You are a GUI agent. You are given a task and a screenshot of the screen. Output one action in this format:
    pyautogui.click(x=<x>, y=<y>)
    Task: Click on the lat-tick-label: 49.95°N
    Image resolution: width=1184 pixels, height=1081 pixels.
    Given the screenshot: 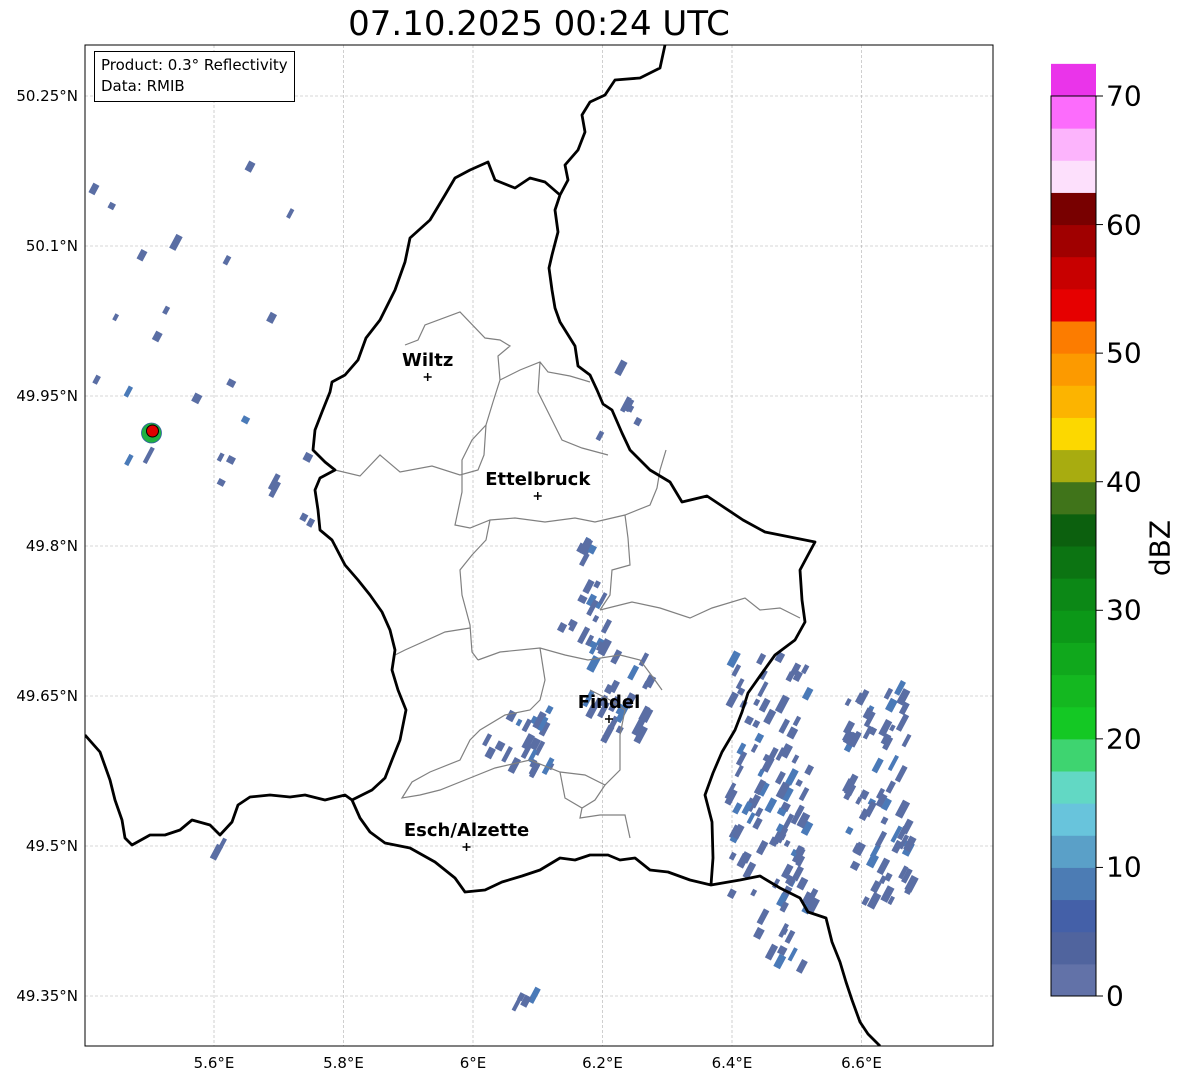 What is the action you would take?
    pyautogui.click(x=47, y=396)
    